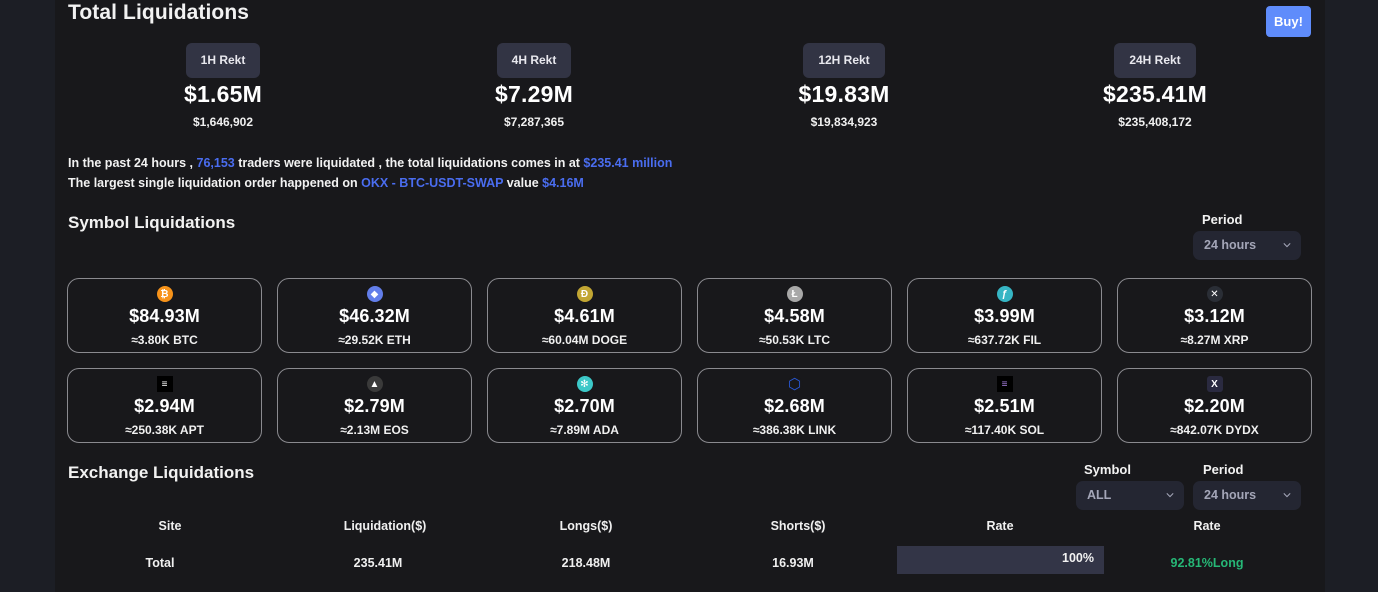 The width and height of the screenshot is (1378, 592). Describe the element at coordinates (794, 294) in the screenshot. I see `litecoin-icon: Ł` at that location.